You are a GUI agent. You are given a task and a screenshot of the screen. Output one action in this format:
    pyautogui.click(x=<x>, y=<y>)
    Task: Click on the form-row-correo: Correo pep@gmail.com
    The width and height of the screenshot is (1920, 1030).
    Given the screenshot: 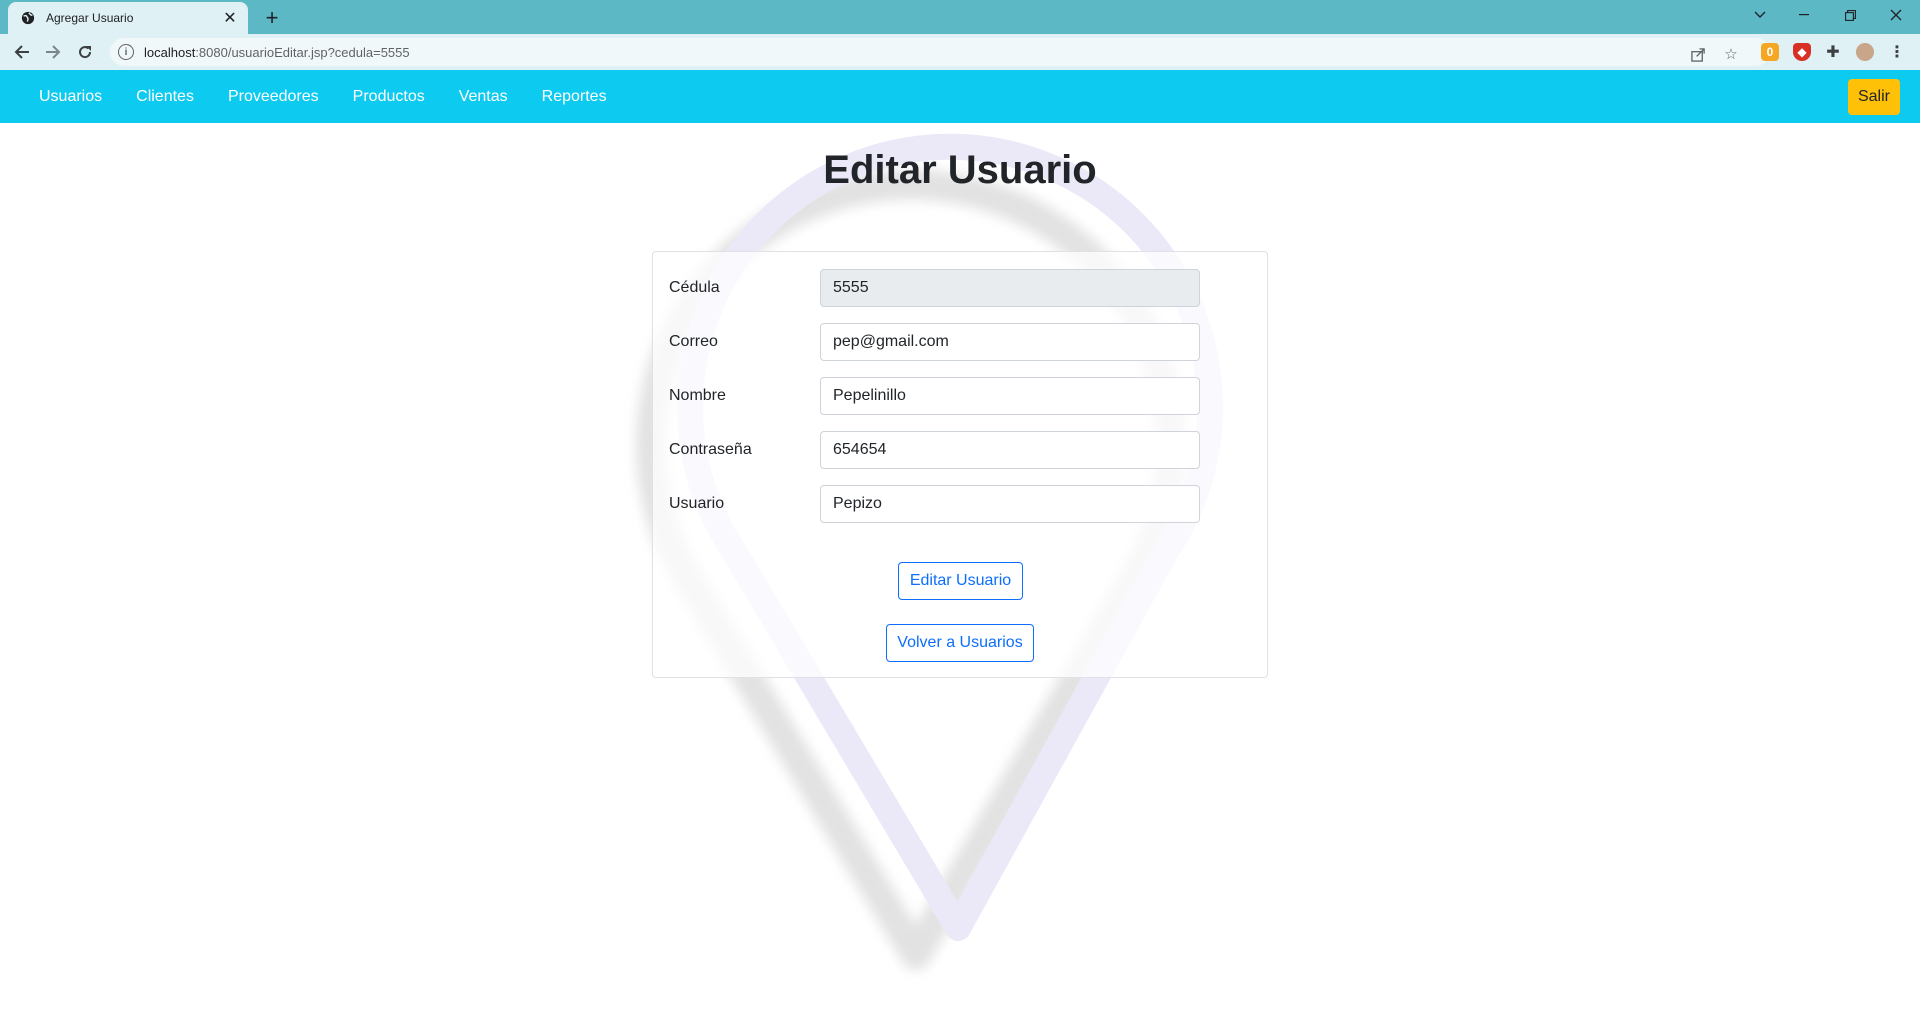 What is the action you would take?
    pyautogui.click(x=959, y=342)
    